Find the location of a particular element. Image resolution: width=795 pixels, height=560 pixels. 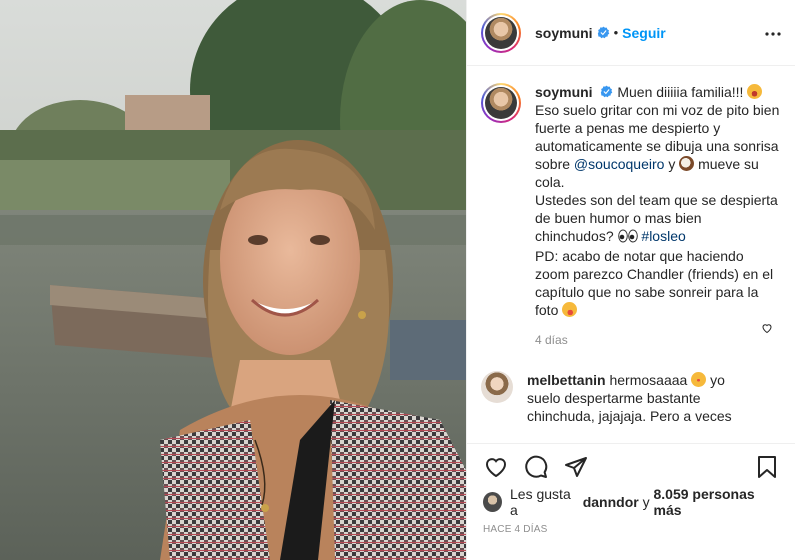

follow-button: Seguir is located at coordinates (644, 33).